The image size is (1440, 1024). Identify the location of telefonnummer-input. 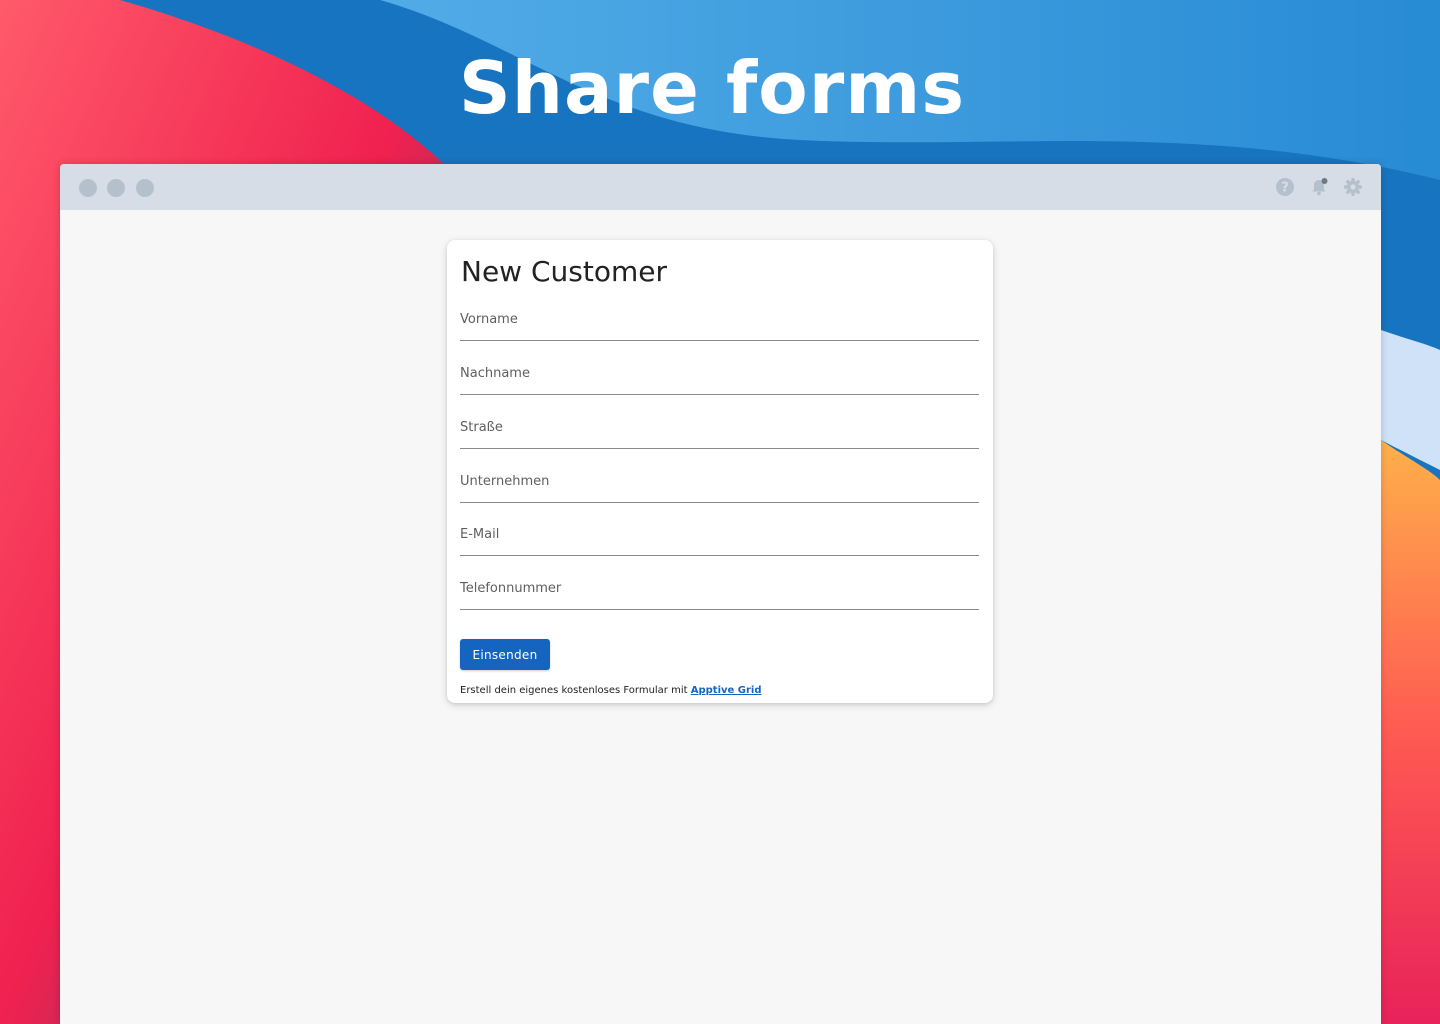
(719, 592).